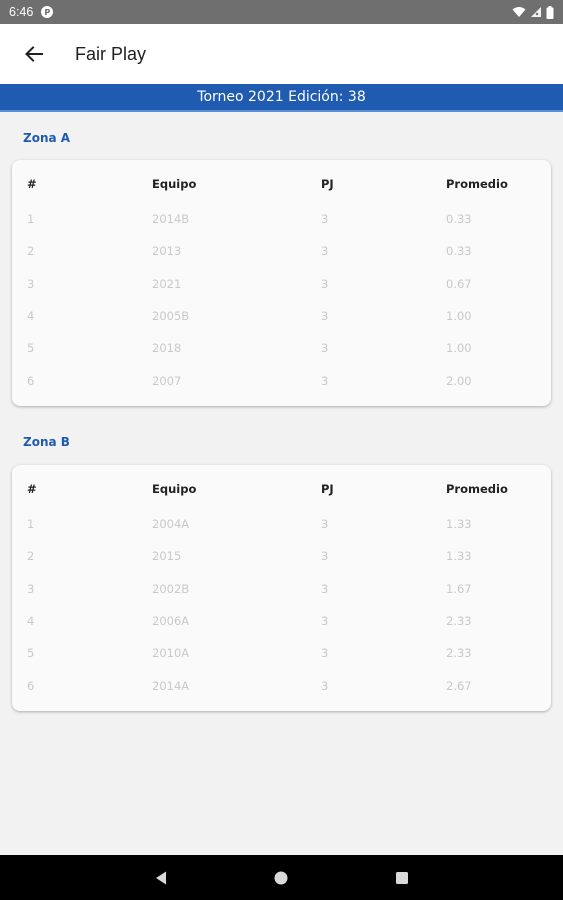  What do you see at coordinates (459, 284) in the screenshot?
I see `average-cell: 0.67` at bounding box center [459, 284].